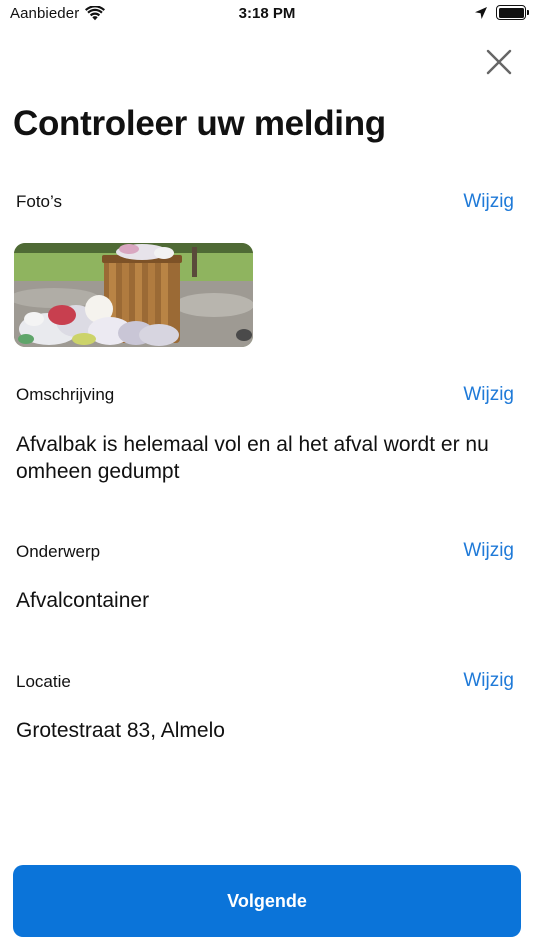 The image size is (534, 950). What do you see at coordinates (83, 600) in the screenshot?
I see `subject-value: Afvalcontainer` at bounding box center [83, 600].